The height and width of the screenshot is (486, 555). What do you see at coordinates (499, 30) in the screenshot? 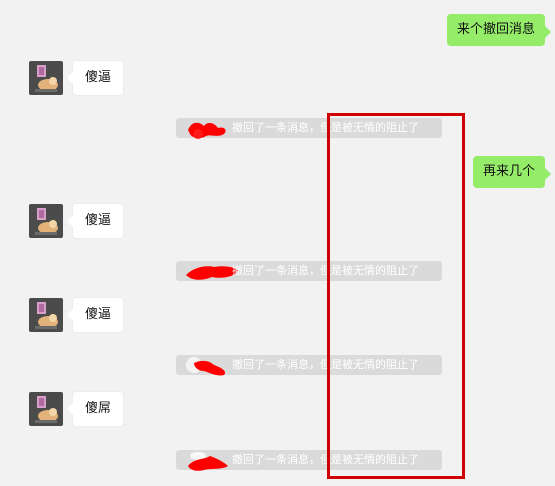
I see `self-message-bubble: 来个撤回消息` at bounding box center [499, 30].